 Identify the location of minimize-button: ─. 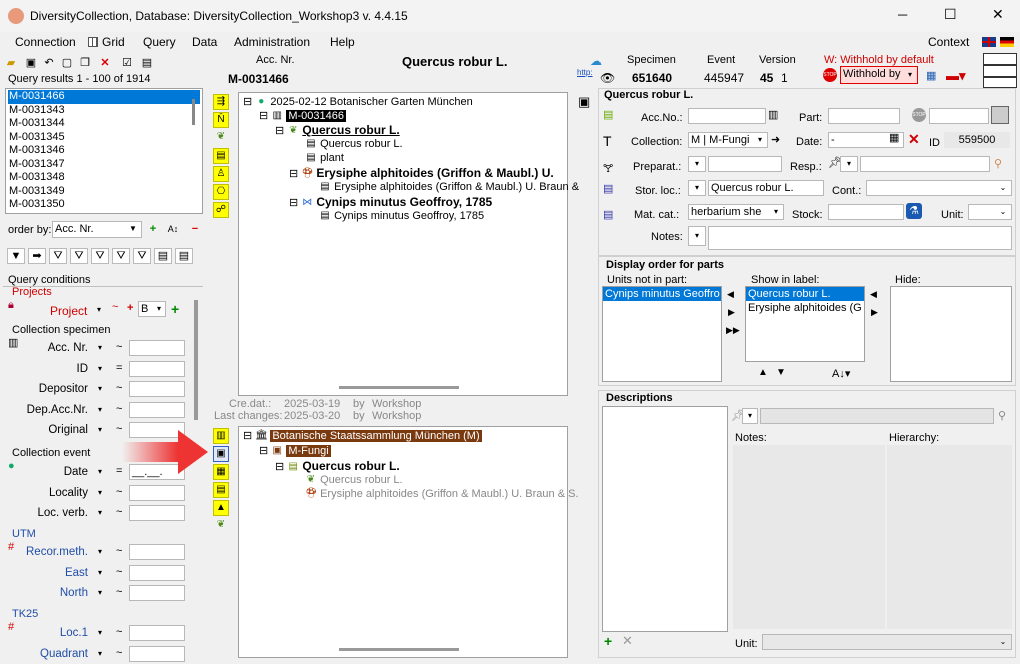
(902, 14).